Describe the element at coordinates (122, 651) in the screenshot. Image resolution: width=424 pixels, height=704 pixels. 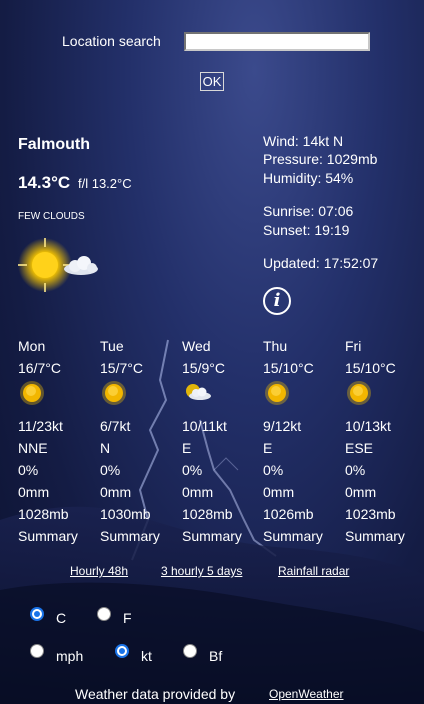
I see `knots-radio` at that location.